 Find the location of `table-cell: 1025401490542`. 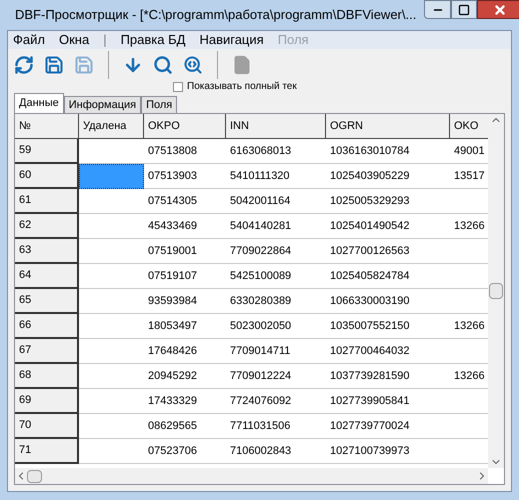

table-cell: 1025401490542 is located at coordinates (388, 226).